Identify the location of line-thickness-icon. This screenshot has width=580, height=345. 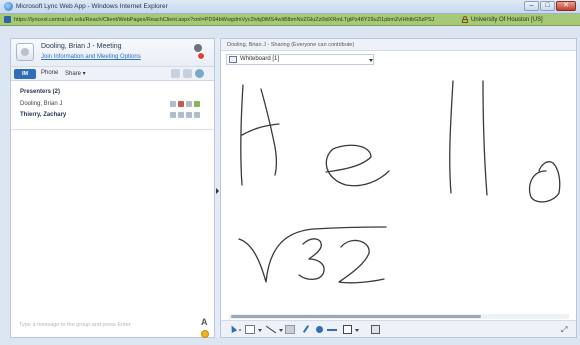
(332, 330).